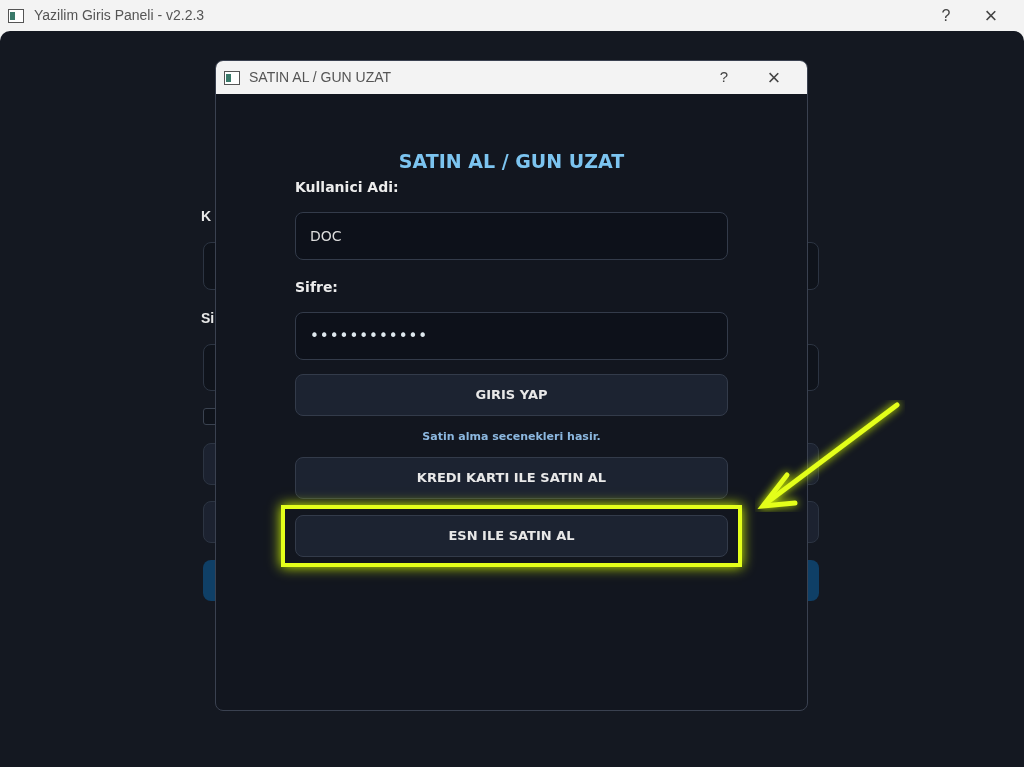 The width and height of the screenshot is (1024, 767). I want to click on purchase-button: KREDI KARTI ILE SATIN AL, so click(511, 478).